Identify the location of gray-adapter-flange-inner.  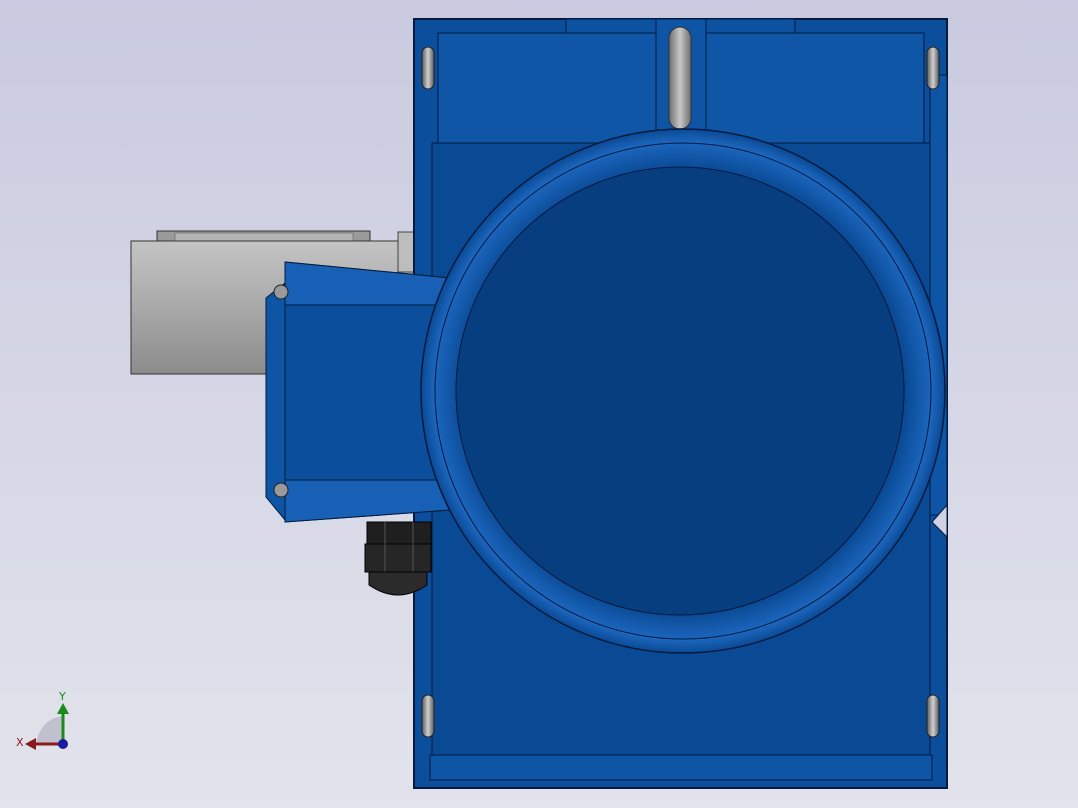
(264, 237).